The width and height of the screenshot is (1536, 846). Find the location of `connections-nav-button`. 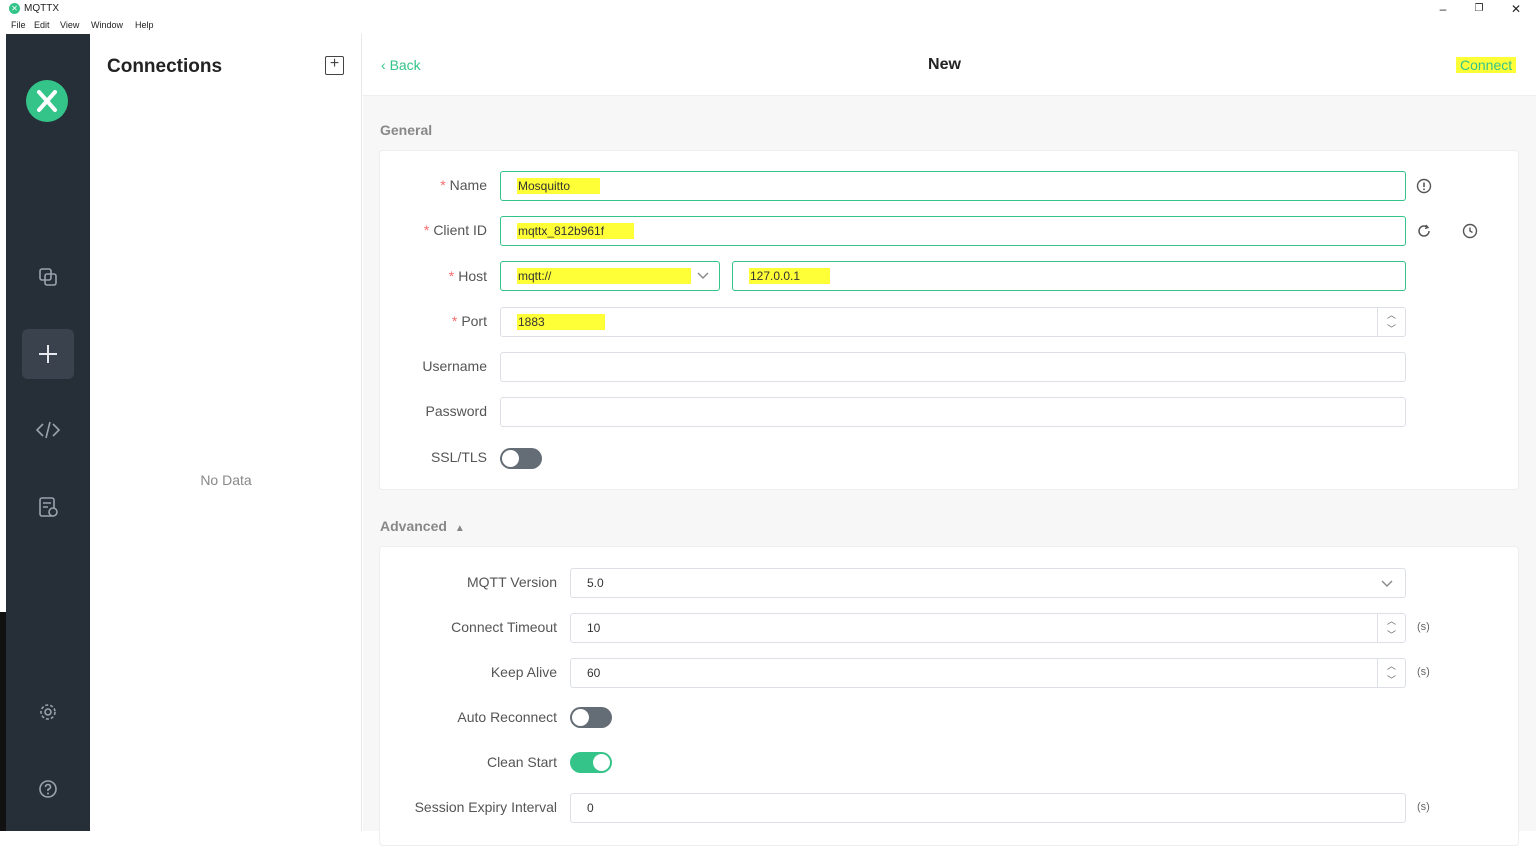

connections-nav-button is located at coordinates (48, 277).